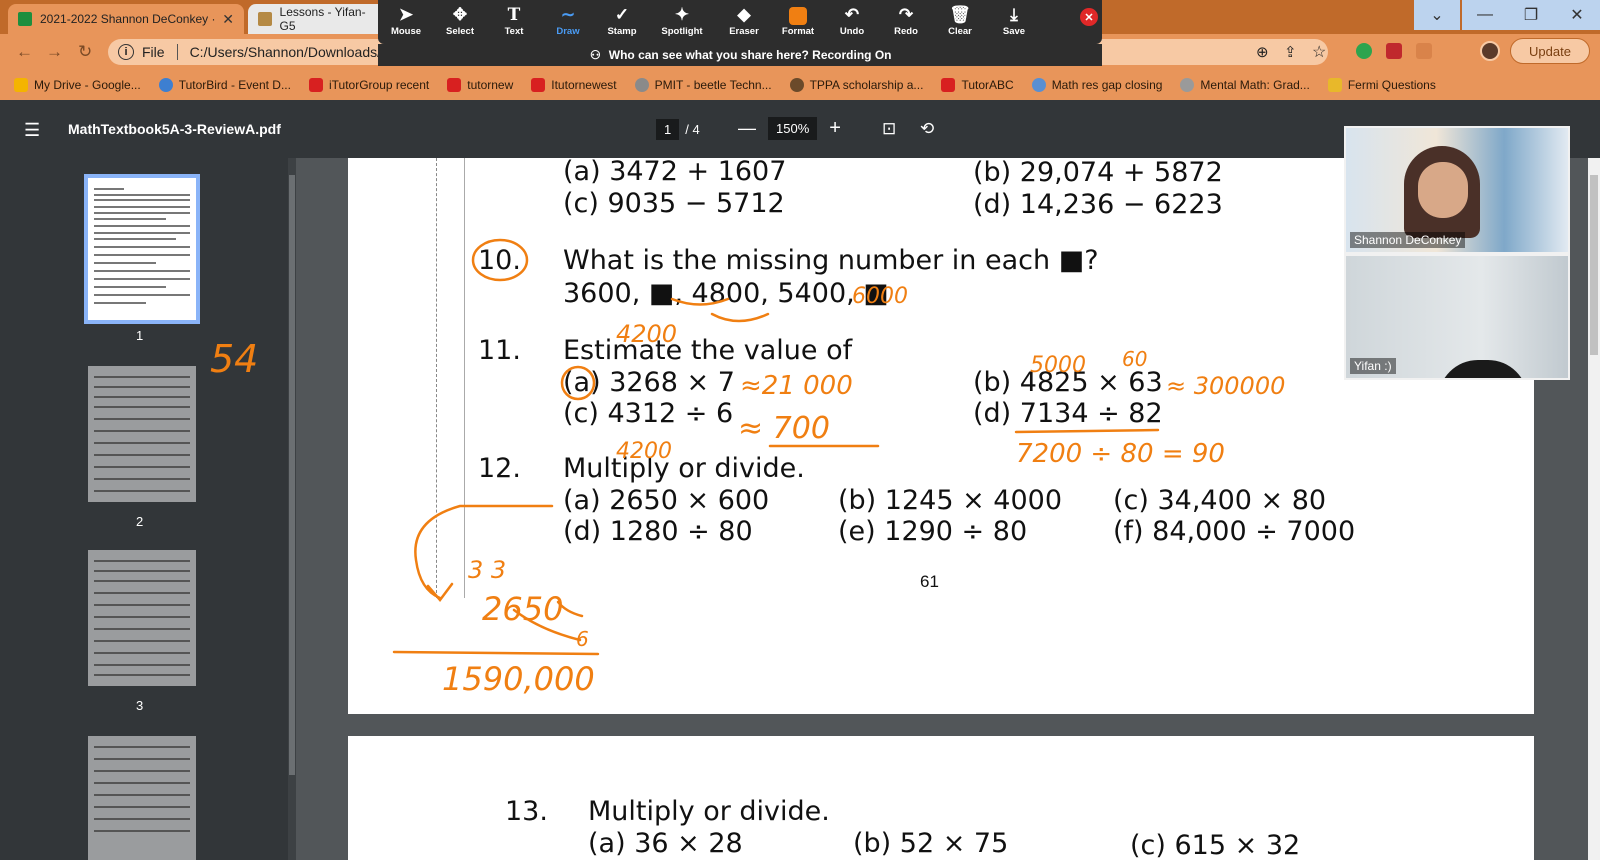 This screenshot has width=1600, height=860. Describe the element at coordinates (165, 85) in the screenshot. I see `tutorbird-icon` at that location.